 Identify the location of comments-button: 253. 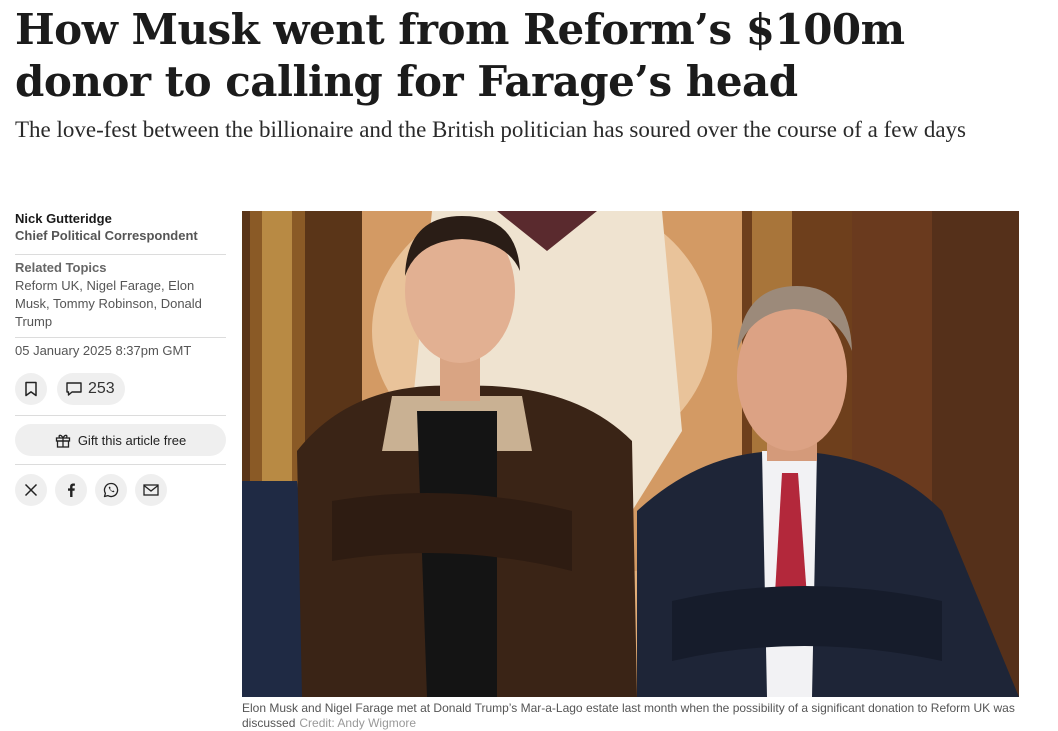
(91, 389).